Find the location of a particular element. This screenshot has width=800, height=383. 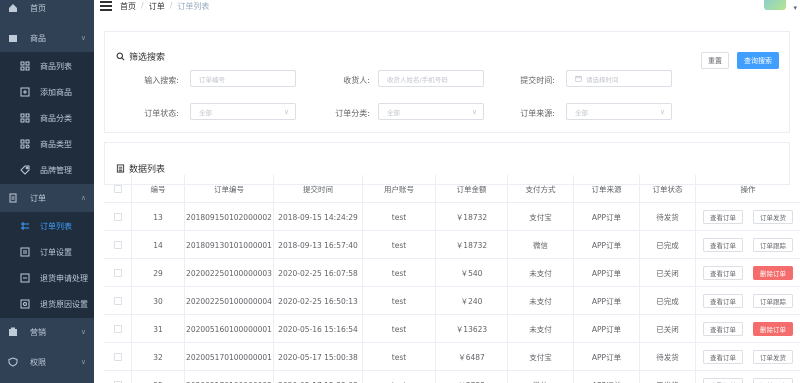

marketing-icon is located at coordinates (13, 332).